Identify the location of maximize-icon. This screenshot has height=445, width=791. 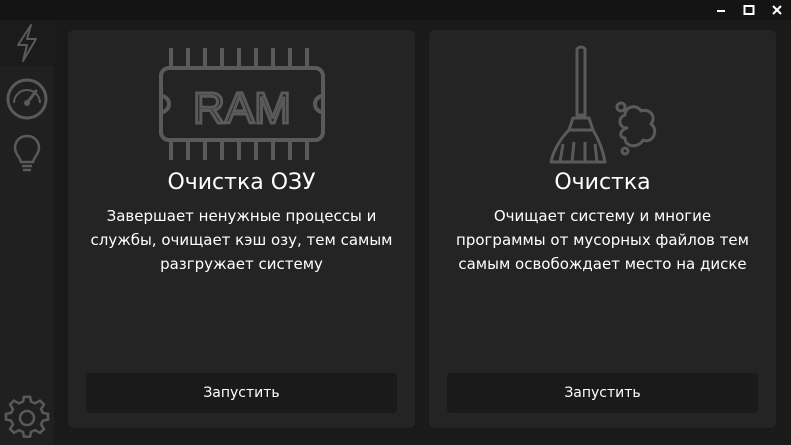
(749, 10).